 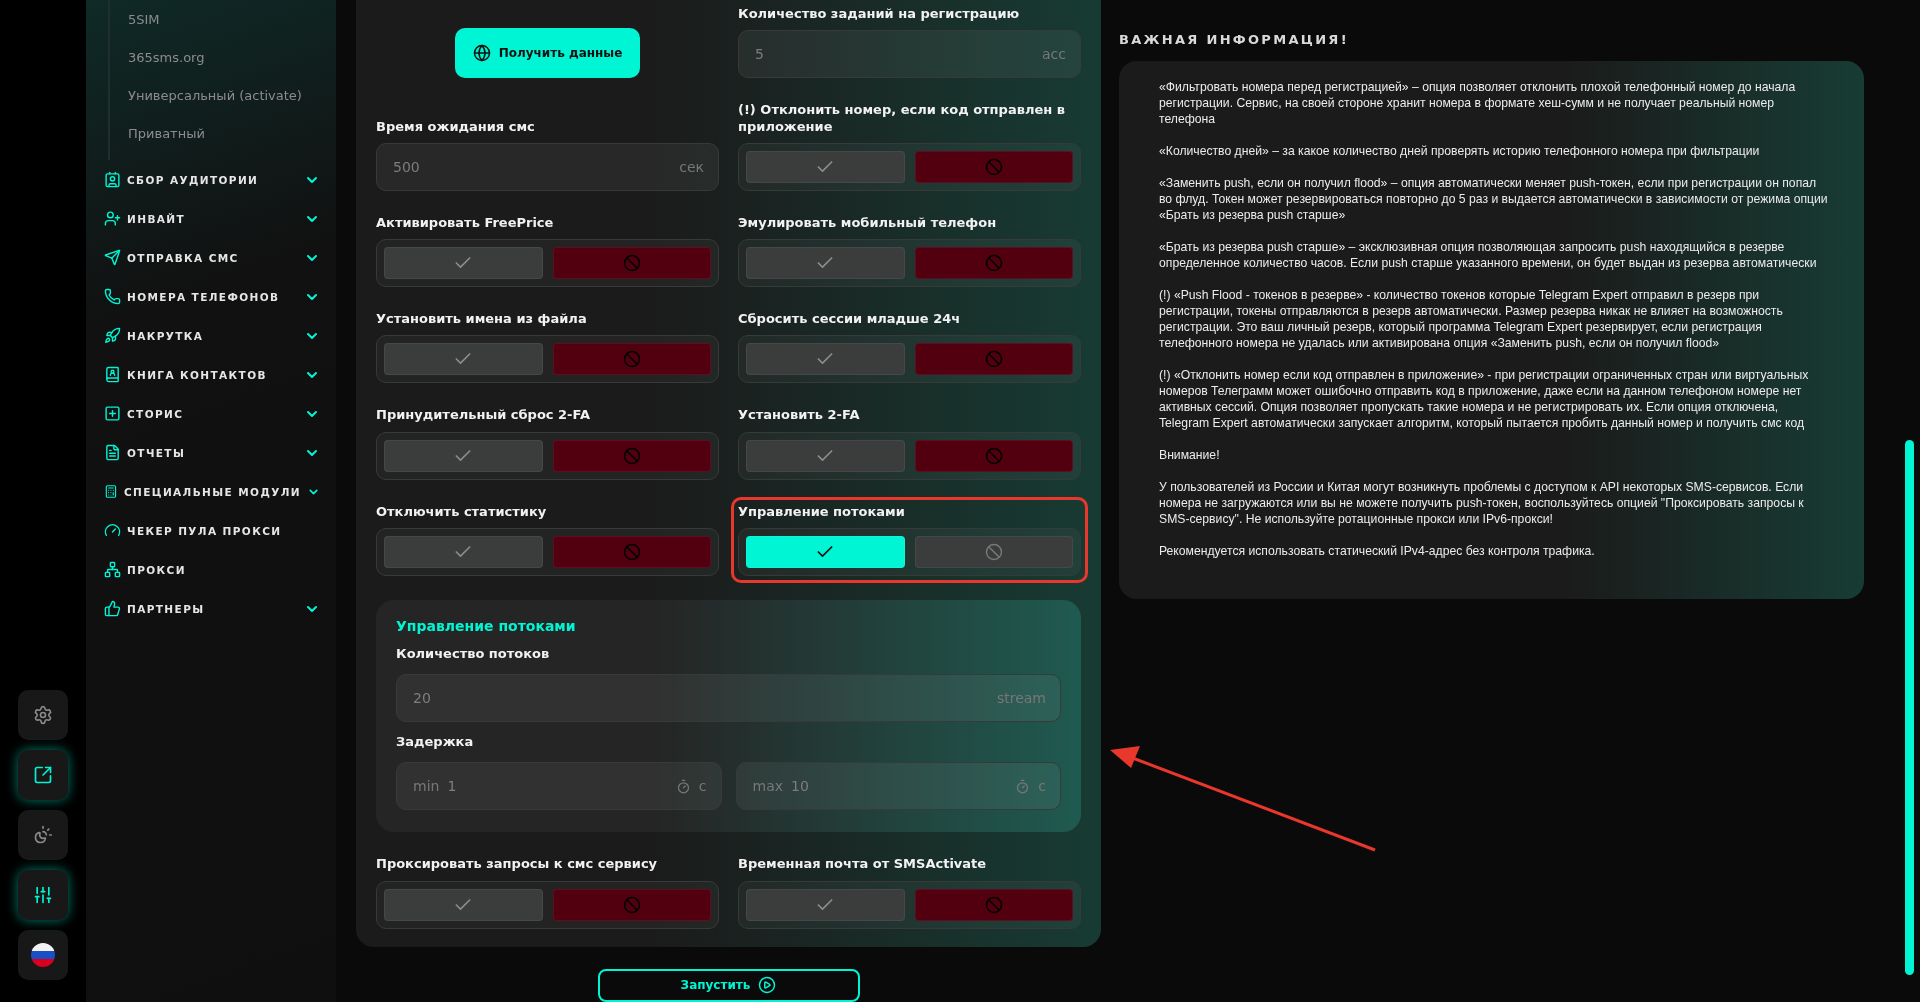 I want to click on option-label: Проксировать запросы к смс сервису, so click(x=517, y=864).